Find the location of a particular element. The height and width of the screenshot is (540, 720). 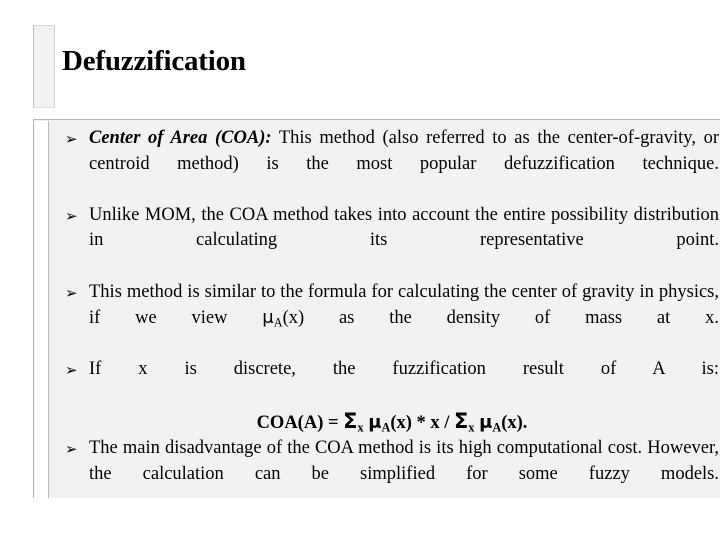

mu-subscript: A is located at coordinates (278, 322).